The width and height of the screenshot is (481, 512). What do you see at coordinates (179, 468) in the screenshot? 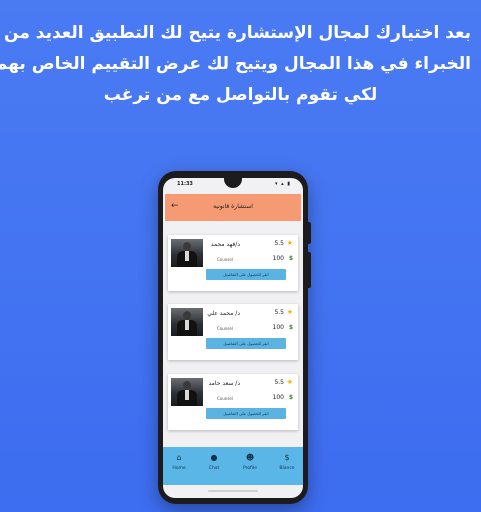
I see `nav-label: Home` at bounding box center [179, 468].